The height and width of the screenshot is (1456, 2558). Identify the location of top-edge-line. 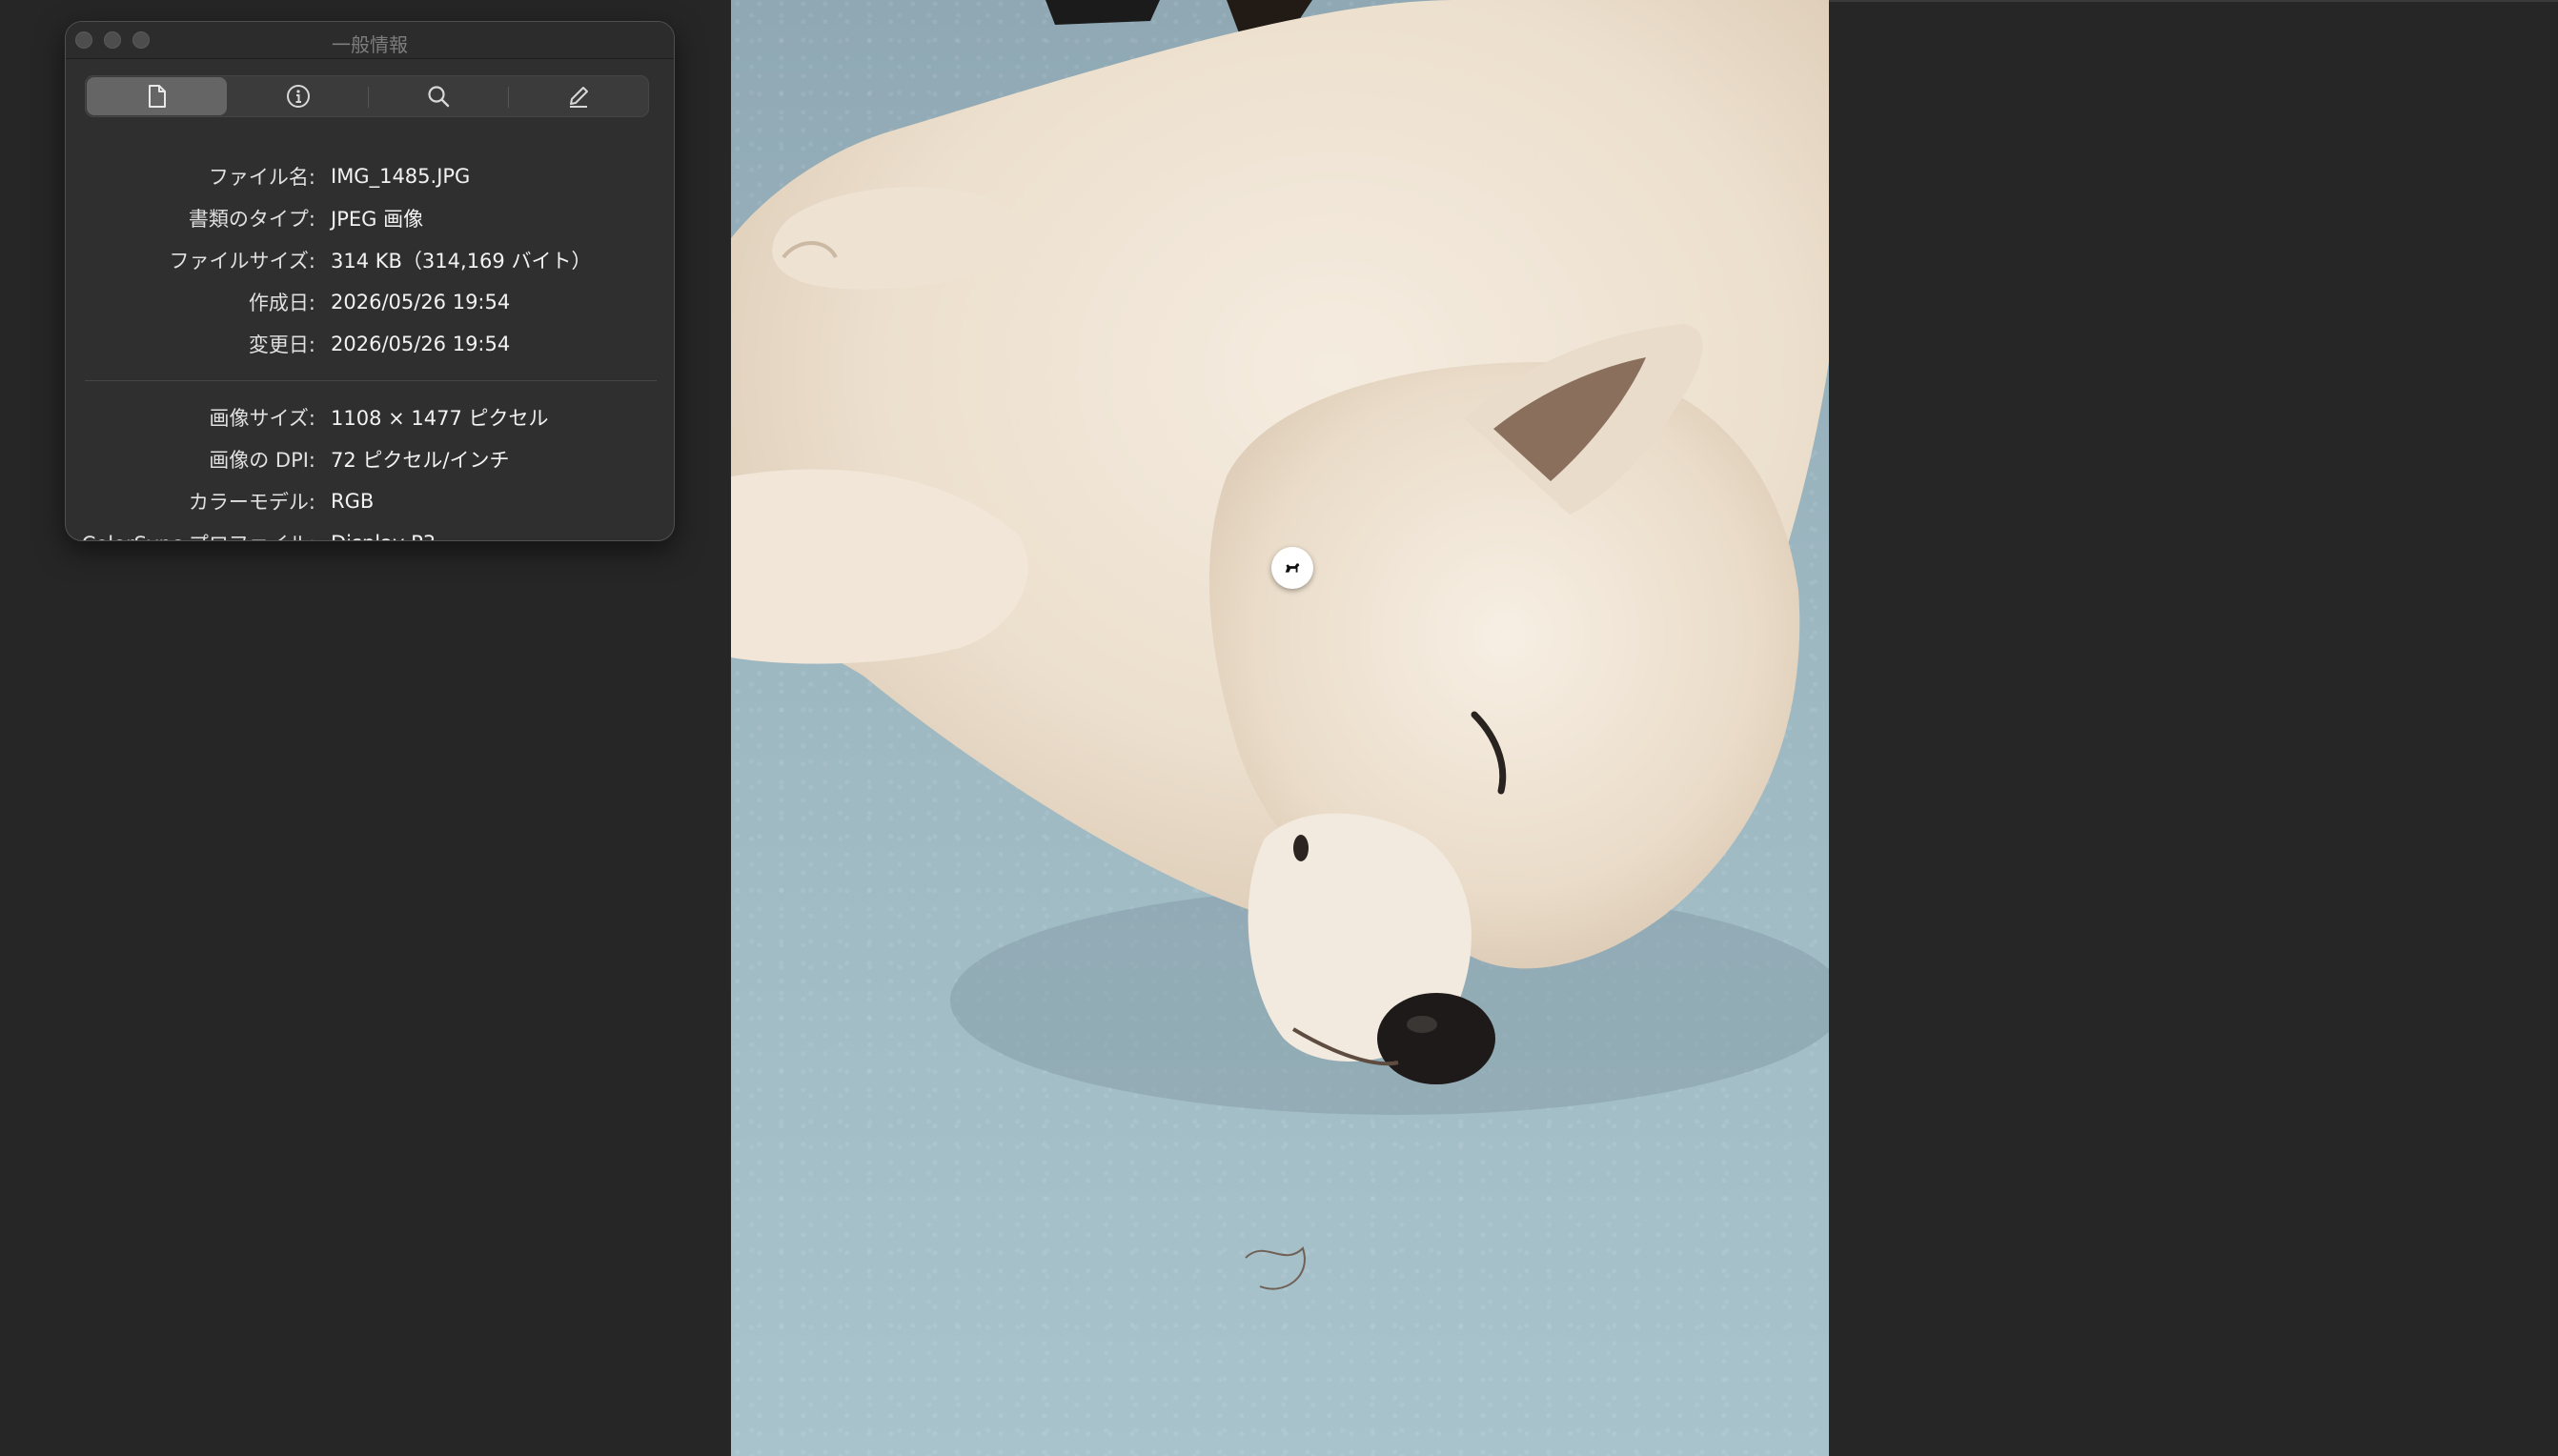
(2193, 1).